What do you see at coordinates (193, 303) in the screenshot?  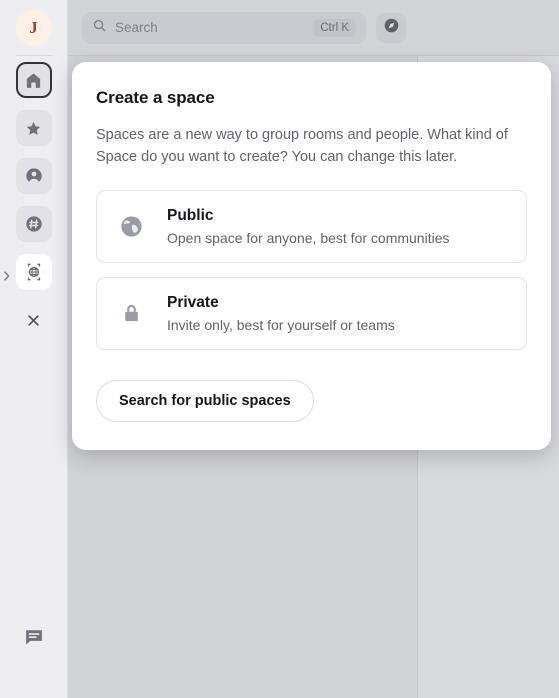 I see `option-title: Private` at bounding box center [193, 303].